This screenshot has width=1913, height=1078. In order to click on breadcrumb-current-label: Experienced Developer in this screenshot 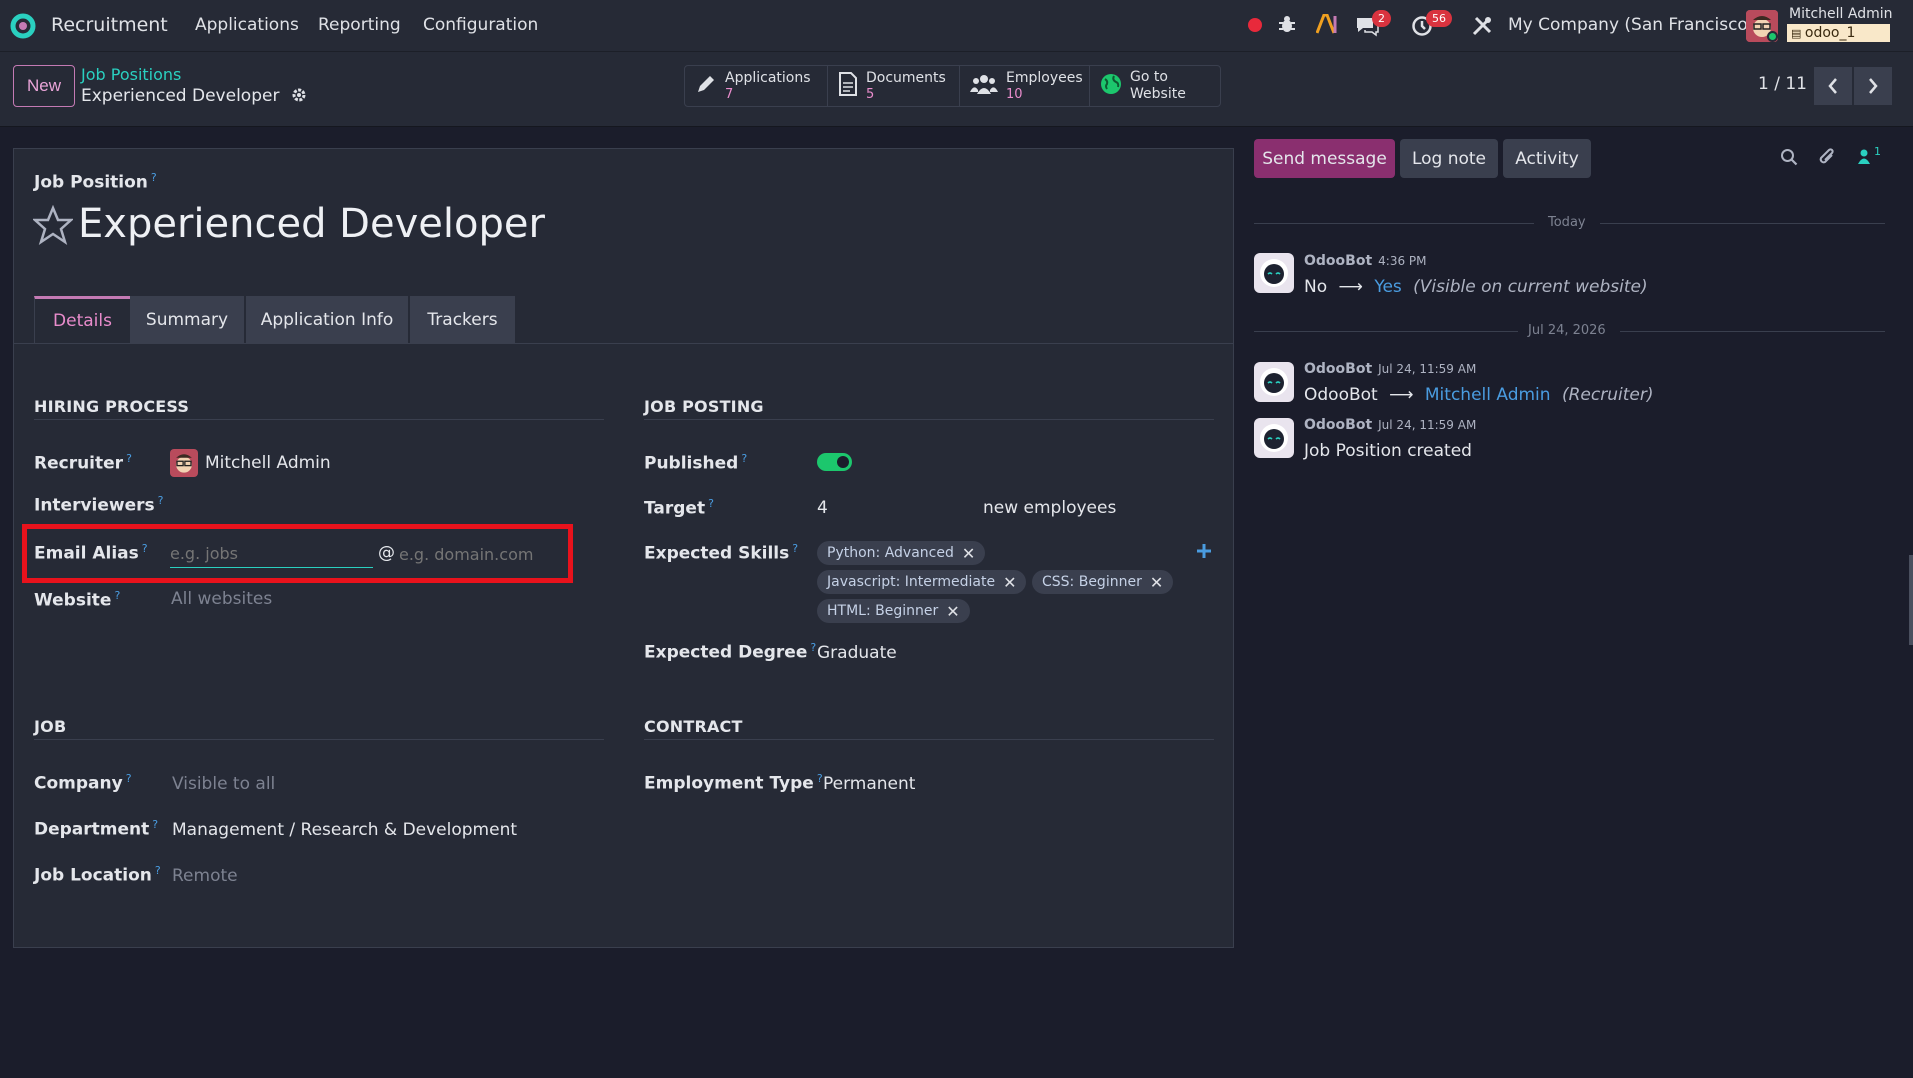, I will do `click(180, 96)`.